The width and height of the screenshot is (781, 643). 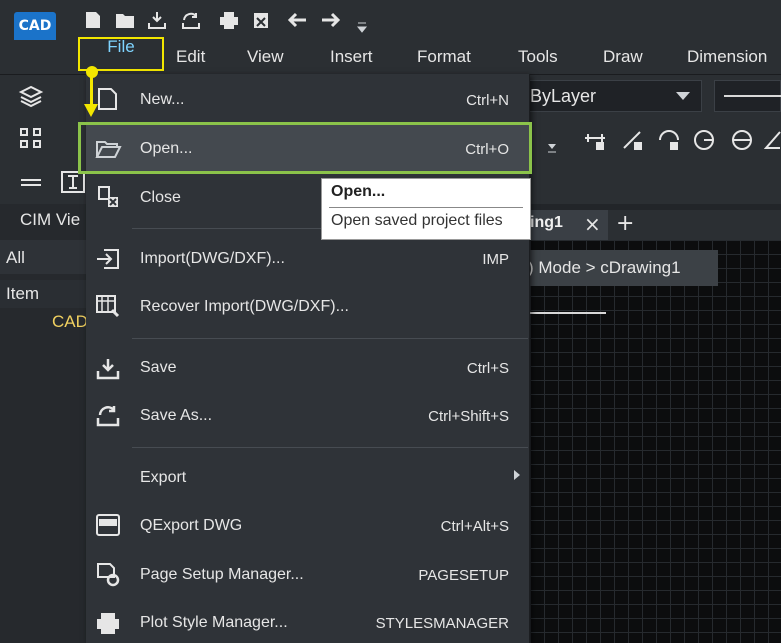 I want to click on menu-item-qexport-dwg: QExport DWG, so click(x=191, y=526).